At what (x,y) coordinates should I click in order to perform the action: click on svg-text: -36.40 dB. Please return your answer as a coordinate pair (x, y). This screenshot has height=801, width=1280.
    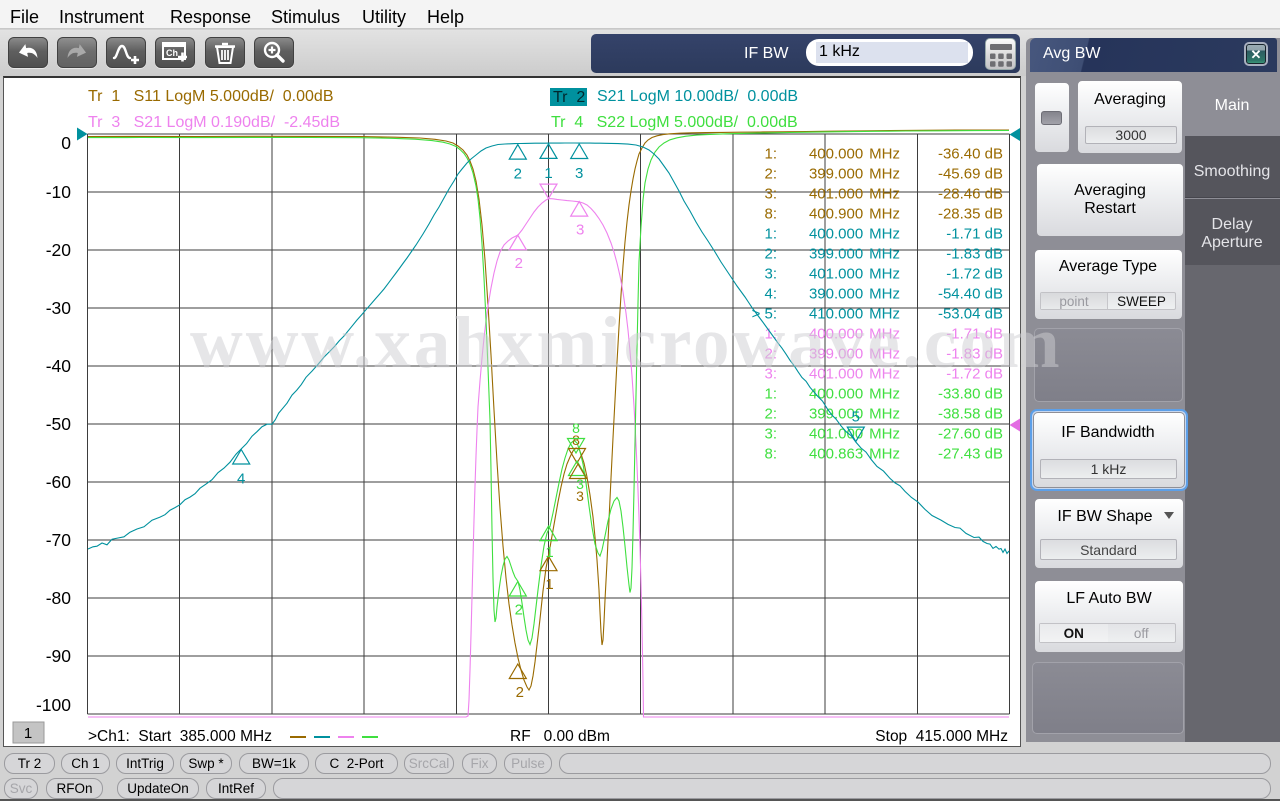
    Looking at the image, I should click on (970, 154).